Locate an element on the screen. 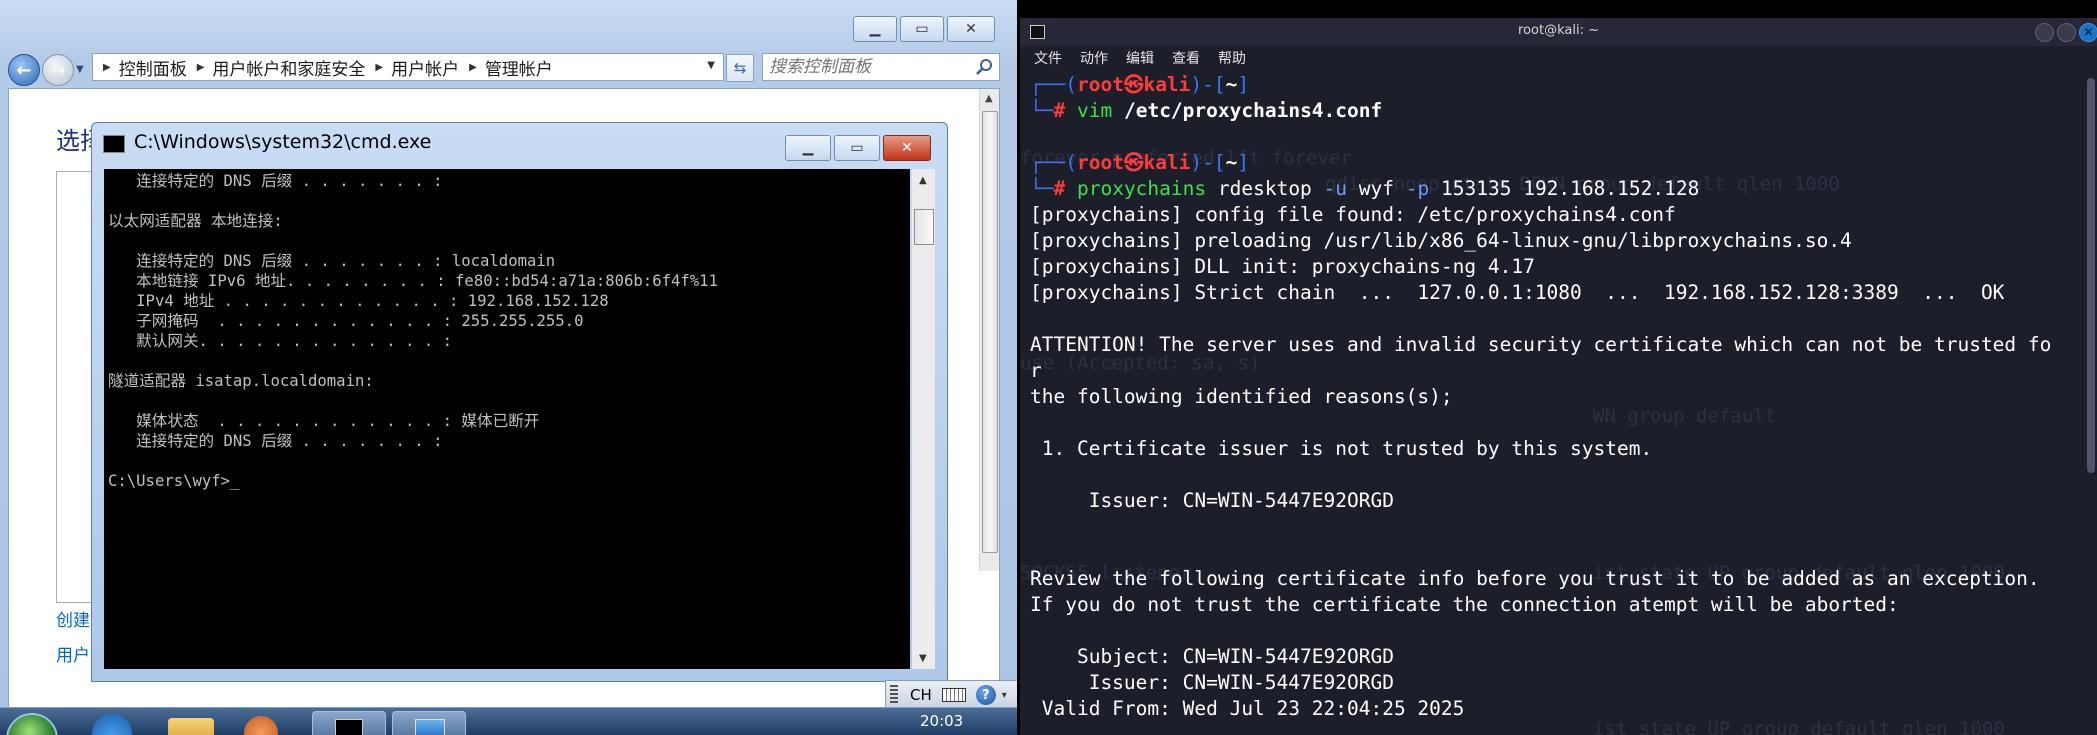  chevron-down-icon: ▼ is located at coordinates (711, 65).